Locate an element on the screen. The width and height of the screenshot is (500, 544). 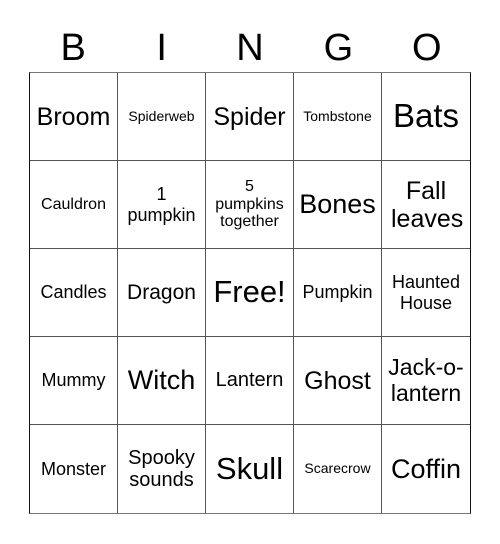
bingo-cell: Lantern is located at coordinates (250, 381).